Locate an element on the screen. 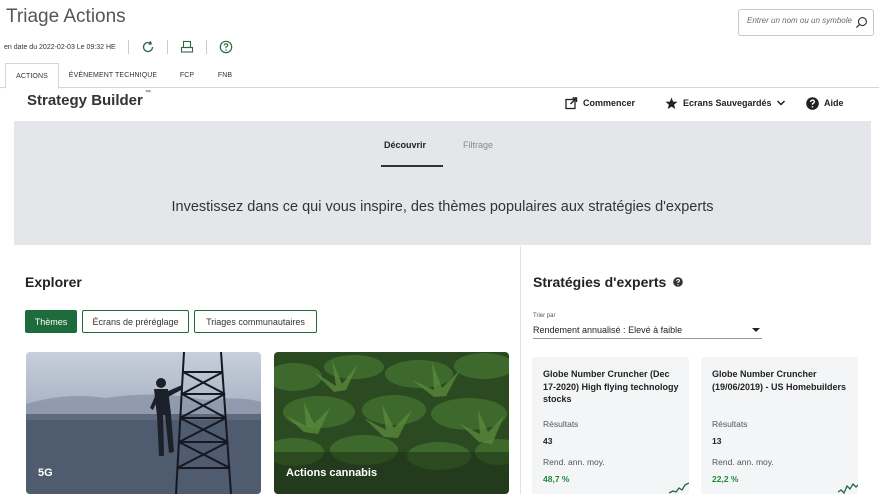 This screenshot has height=494, width=879. explorer-title: Explorer is located at coordinates (53, 282).